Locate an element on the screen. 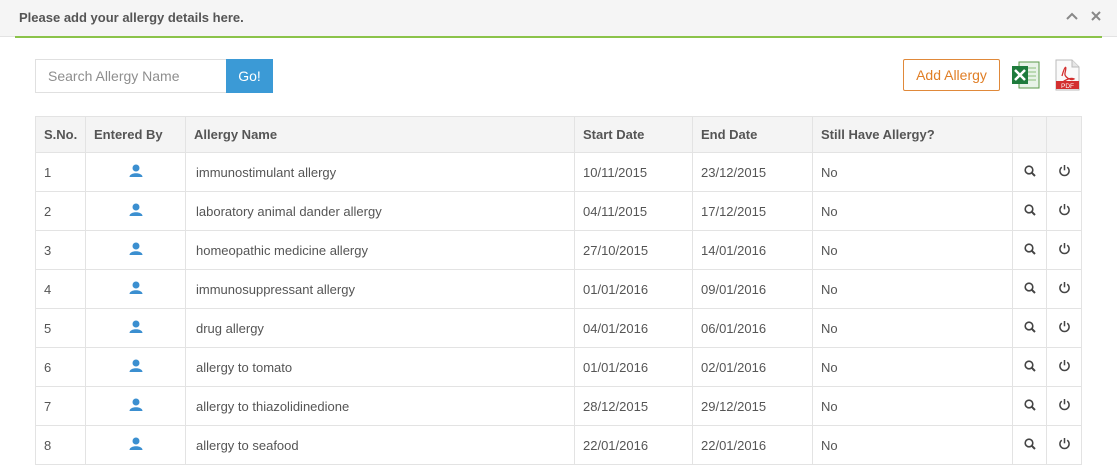 This screenshot has width=1117, height=465. cell-start-date: 04/01/2016 is located at coordinates (633, 328).